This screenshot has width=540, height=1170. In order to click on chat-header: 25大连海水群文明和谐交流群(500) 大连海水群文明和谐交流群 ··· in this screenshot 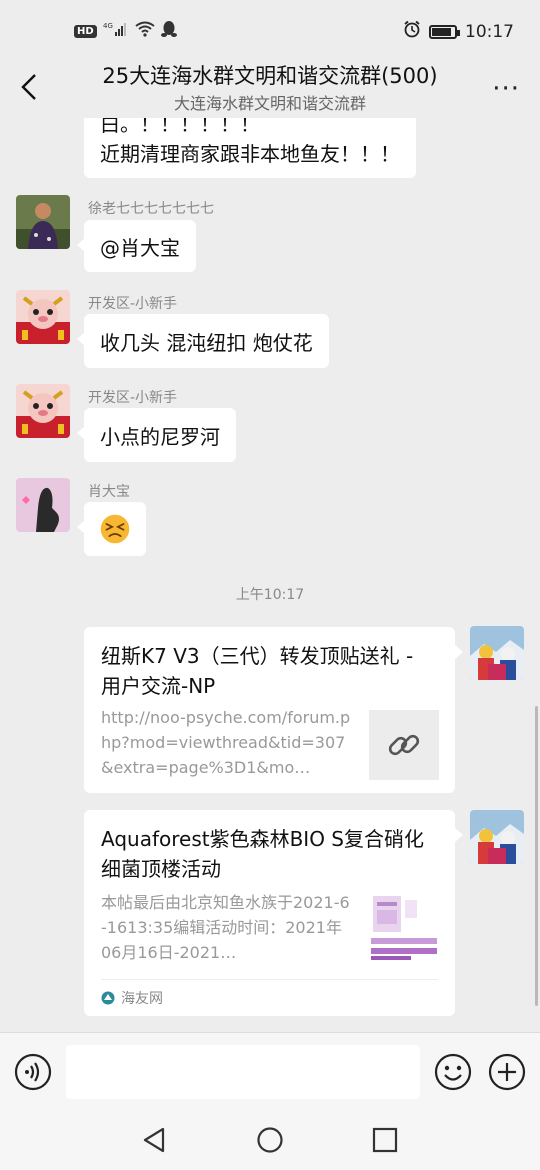, I will do `click(270, 87)`.